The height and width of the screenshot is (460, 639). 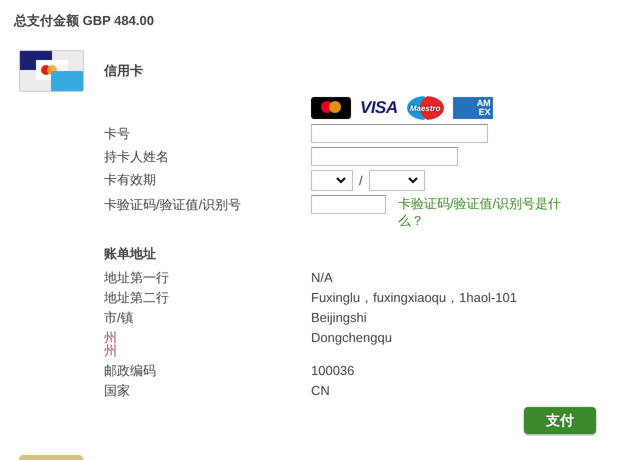 What do you see at coordinates (321, 391) in the screenshot?
I see `address-value: CN` at bounding box center [321, 391].